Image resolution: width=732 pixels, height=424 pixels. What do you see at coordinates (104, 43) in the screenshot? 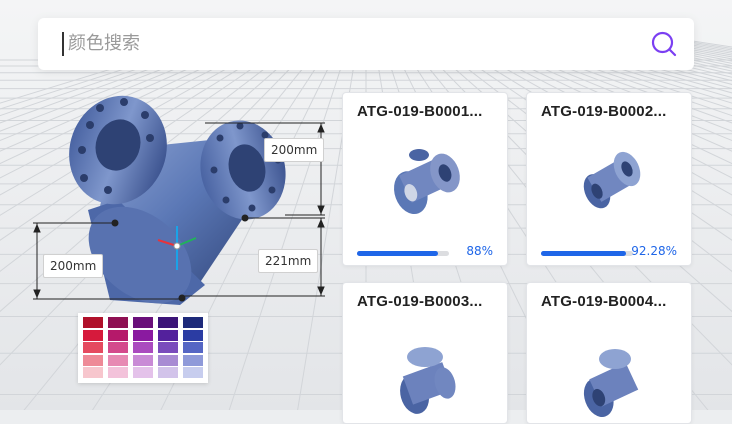
I see `search-placeholder: 颜色搜索` at bounding box center [104, 43].